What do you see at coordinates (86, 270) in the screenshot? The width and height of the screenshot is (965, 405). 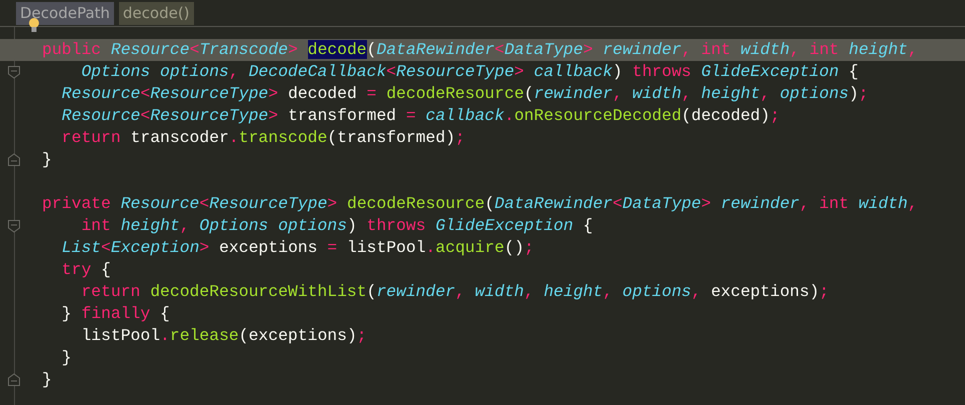 I see `code-line: try {` at bounding box center [86, 270].